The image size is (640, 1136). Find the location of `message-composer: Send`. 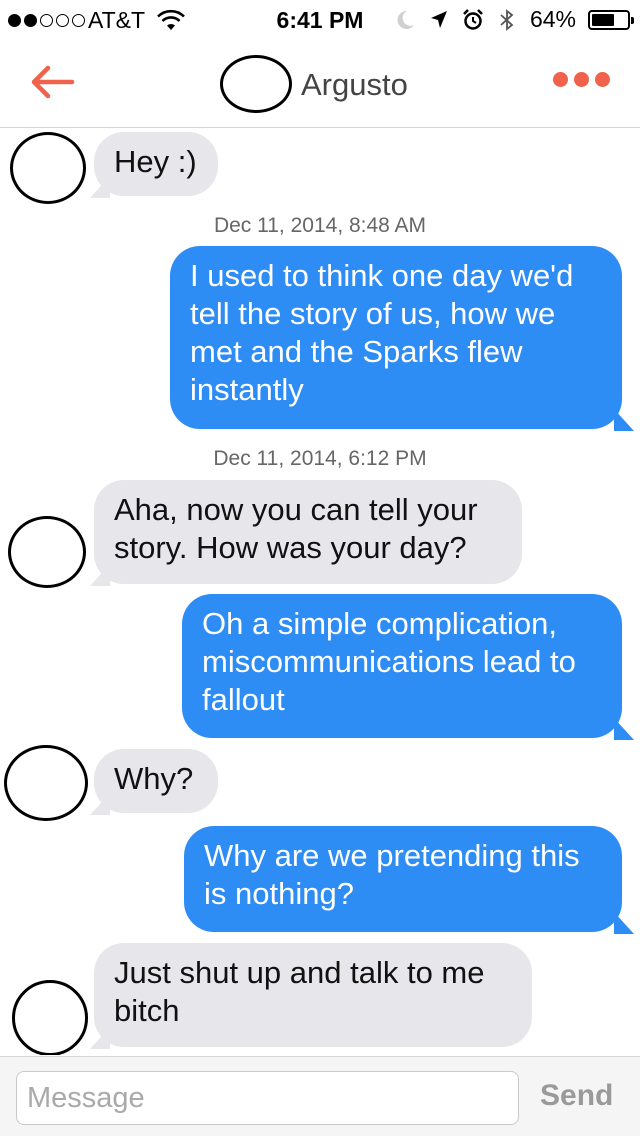

message-composer: Send is located at coordinates (320, 1096).